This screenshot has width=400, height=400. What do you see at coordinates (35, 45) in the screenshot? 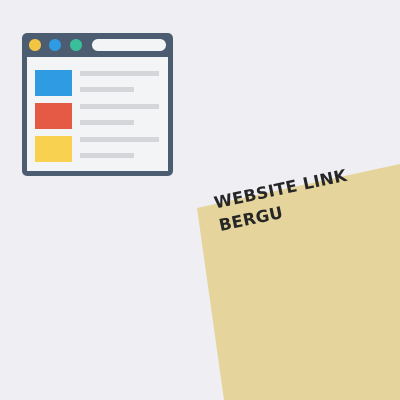
I see `window-dot-yellow` at bounding box center [35, 45].